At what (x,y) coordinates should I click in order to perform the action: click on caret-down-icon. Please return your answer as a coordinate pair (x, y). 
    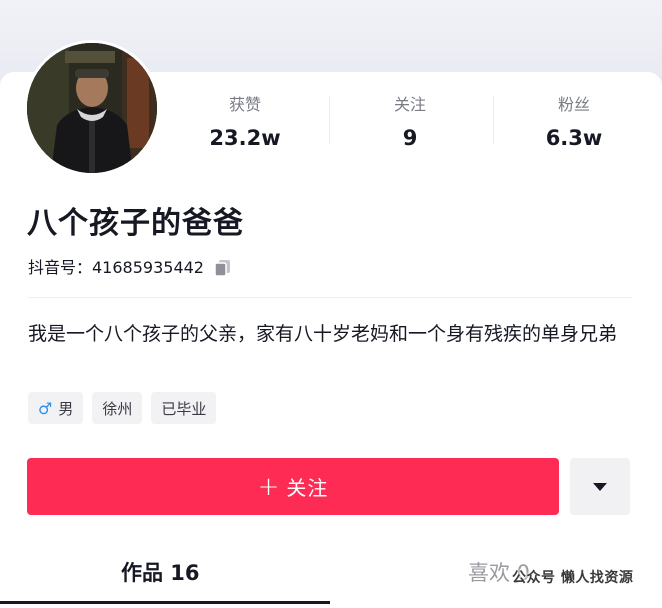
    Looking at the image, I should click on (600, 486).